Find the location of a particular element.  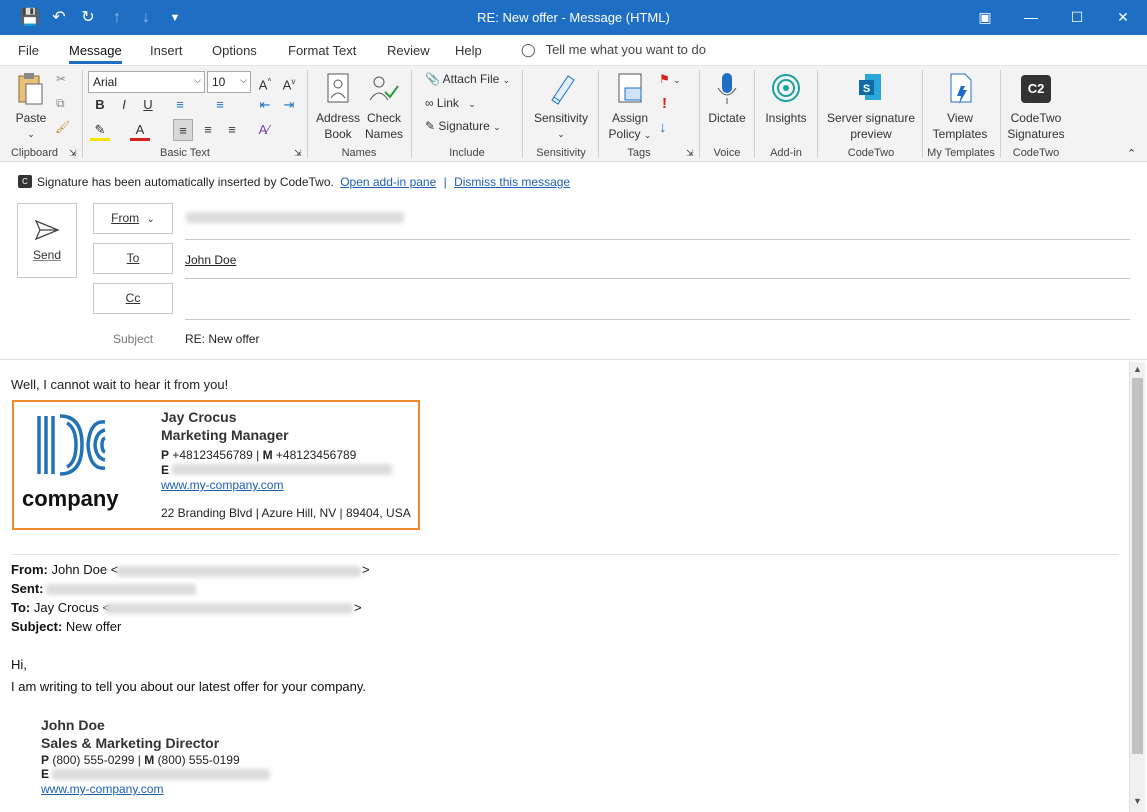

copy-icon: ⧉ is located at coordinates (60, 103).